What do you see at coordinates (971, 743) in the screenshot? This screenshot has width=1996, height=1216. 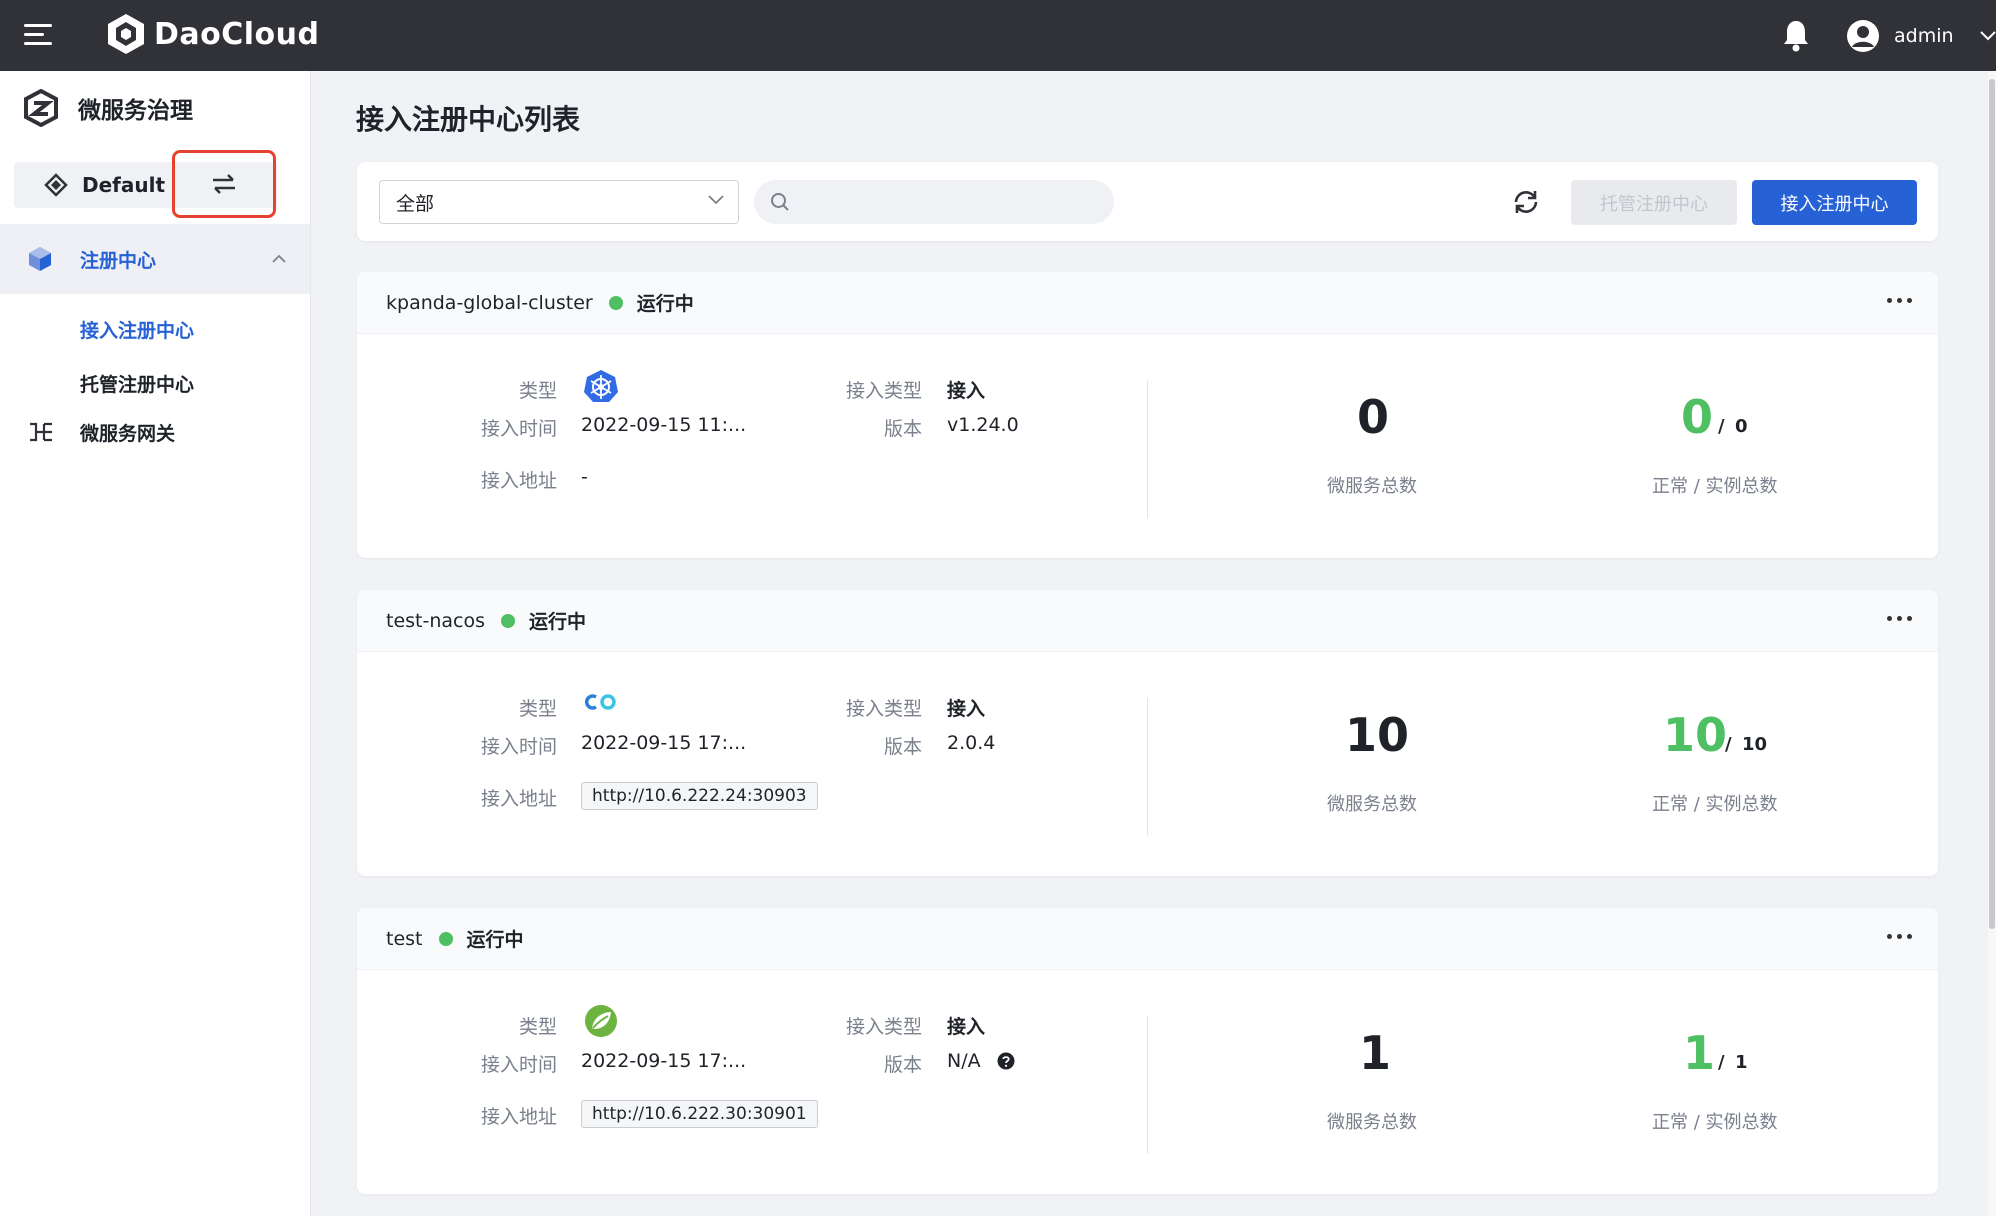 I see `version-value: 2.0.4` at bounding box center [971, 743].